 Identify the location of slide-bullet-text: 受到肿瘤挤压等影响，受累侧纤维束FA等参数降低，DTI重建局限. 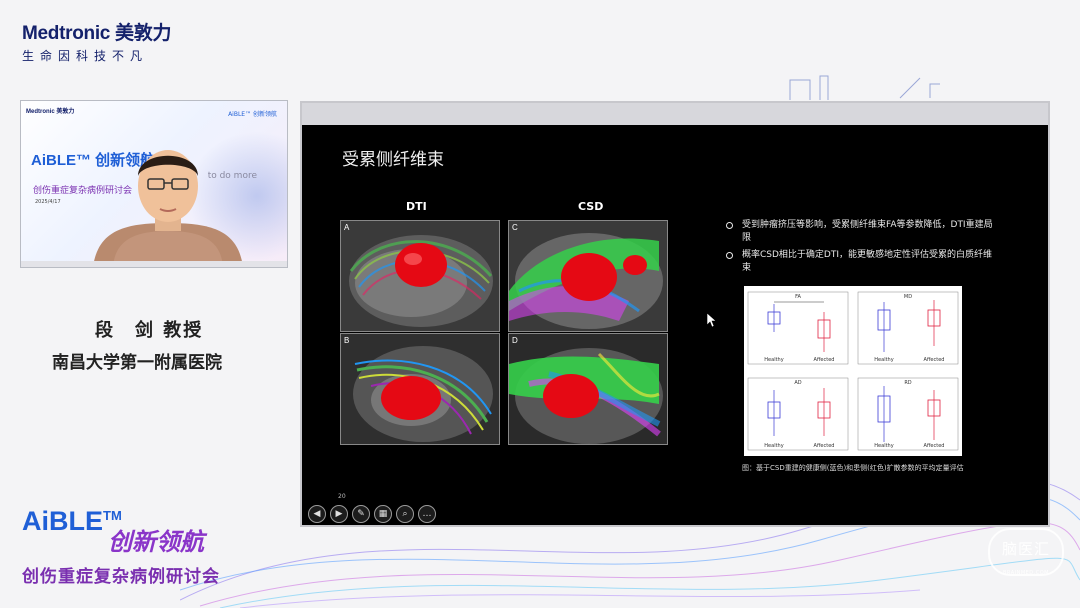
(867, 231).